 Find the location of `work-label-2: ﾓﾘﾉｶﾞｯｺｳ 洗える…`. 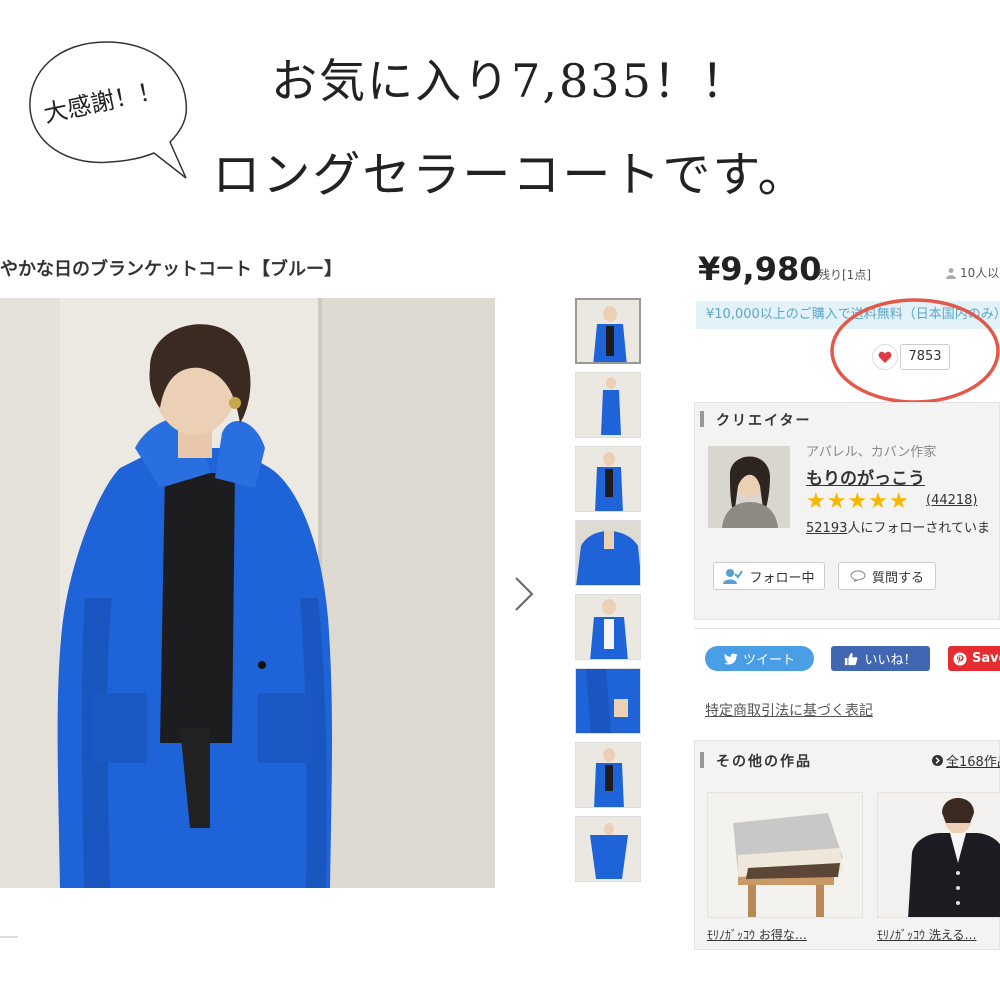

work-label-2: ﾓﾘﾉｶﾞｯｺｳ 洗える… is located at coordinates (926, 934).